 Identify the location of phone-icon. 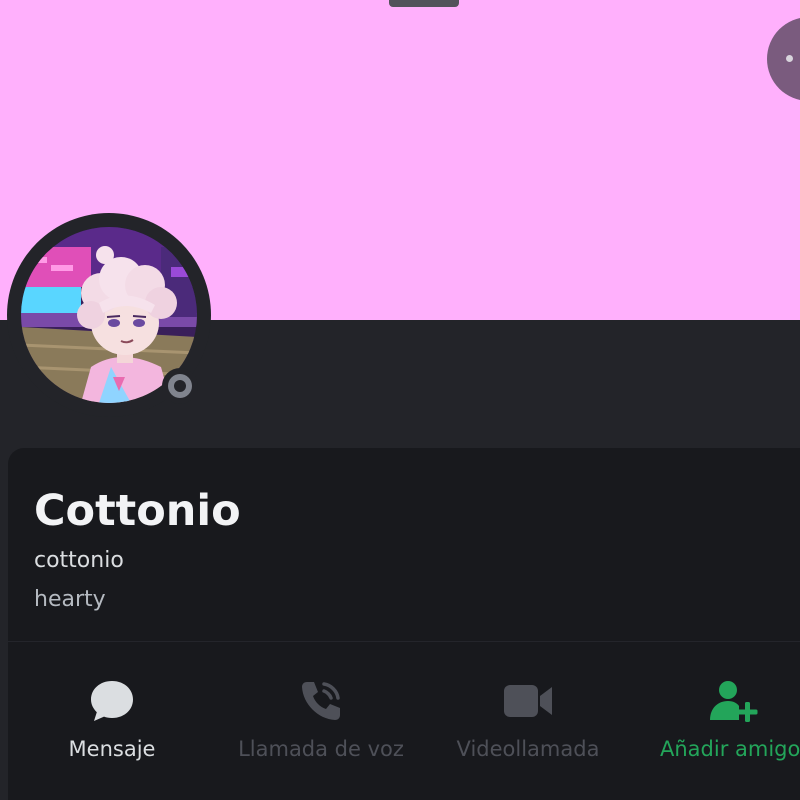
(321, 701).